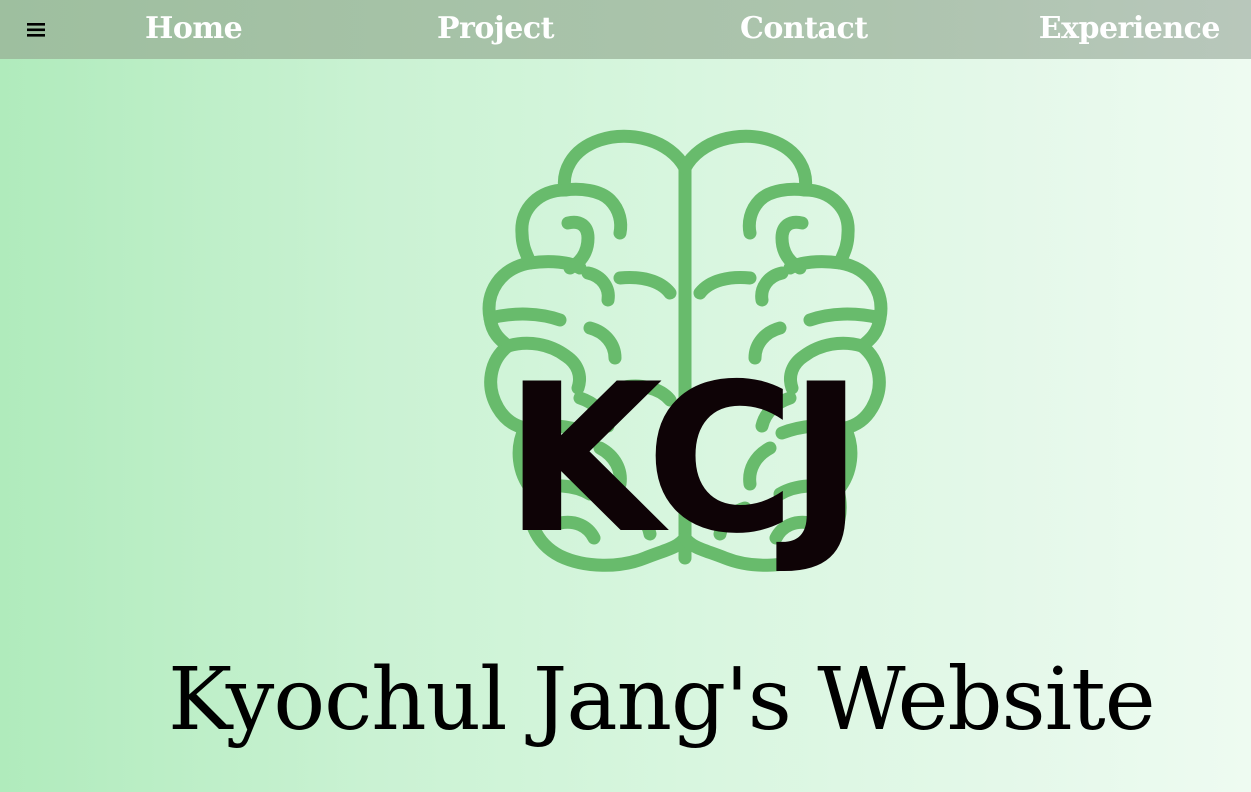 The height and width of the screenshot is (792, 1251). What do you see at coordinates (1130, 29) in the screenshot?
I see `nav-link-experience: Experience` at bounding box center [1130, 29].